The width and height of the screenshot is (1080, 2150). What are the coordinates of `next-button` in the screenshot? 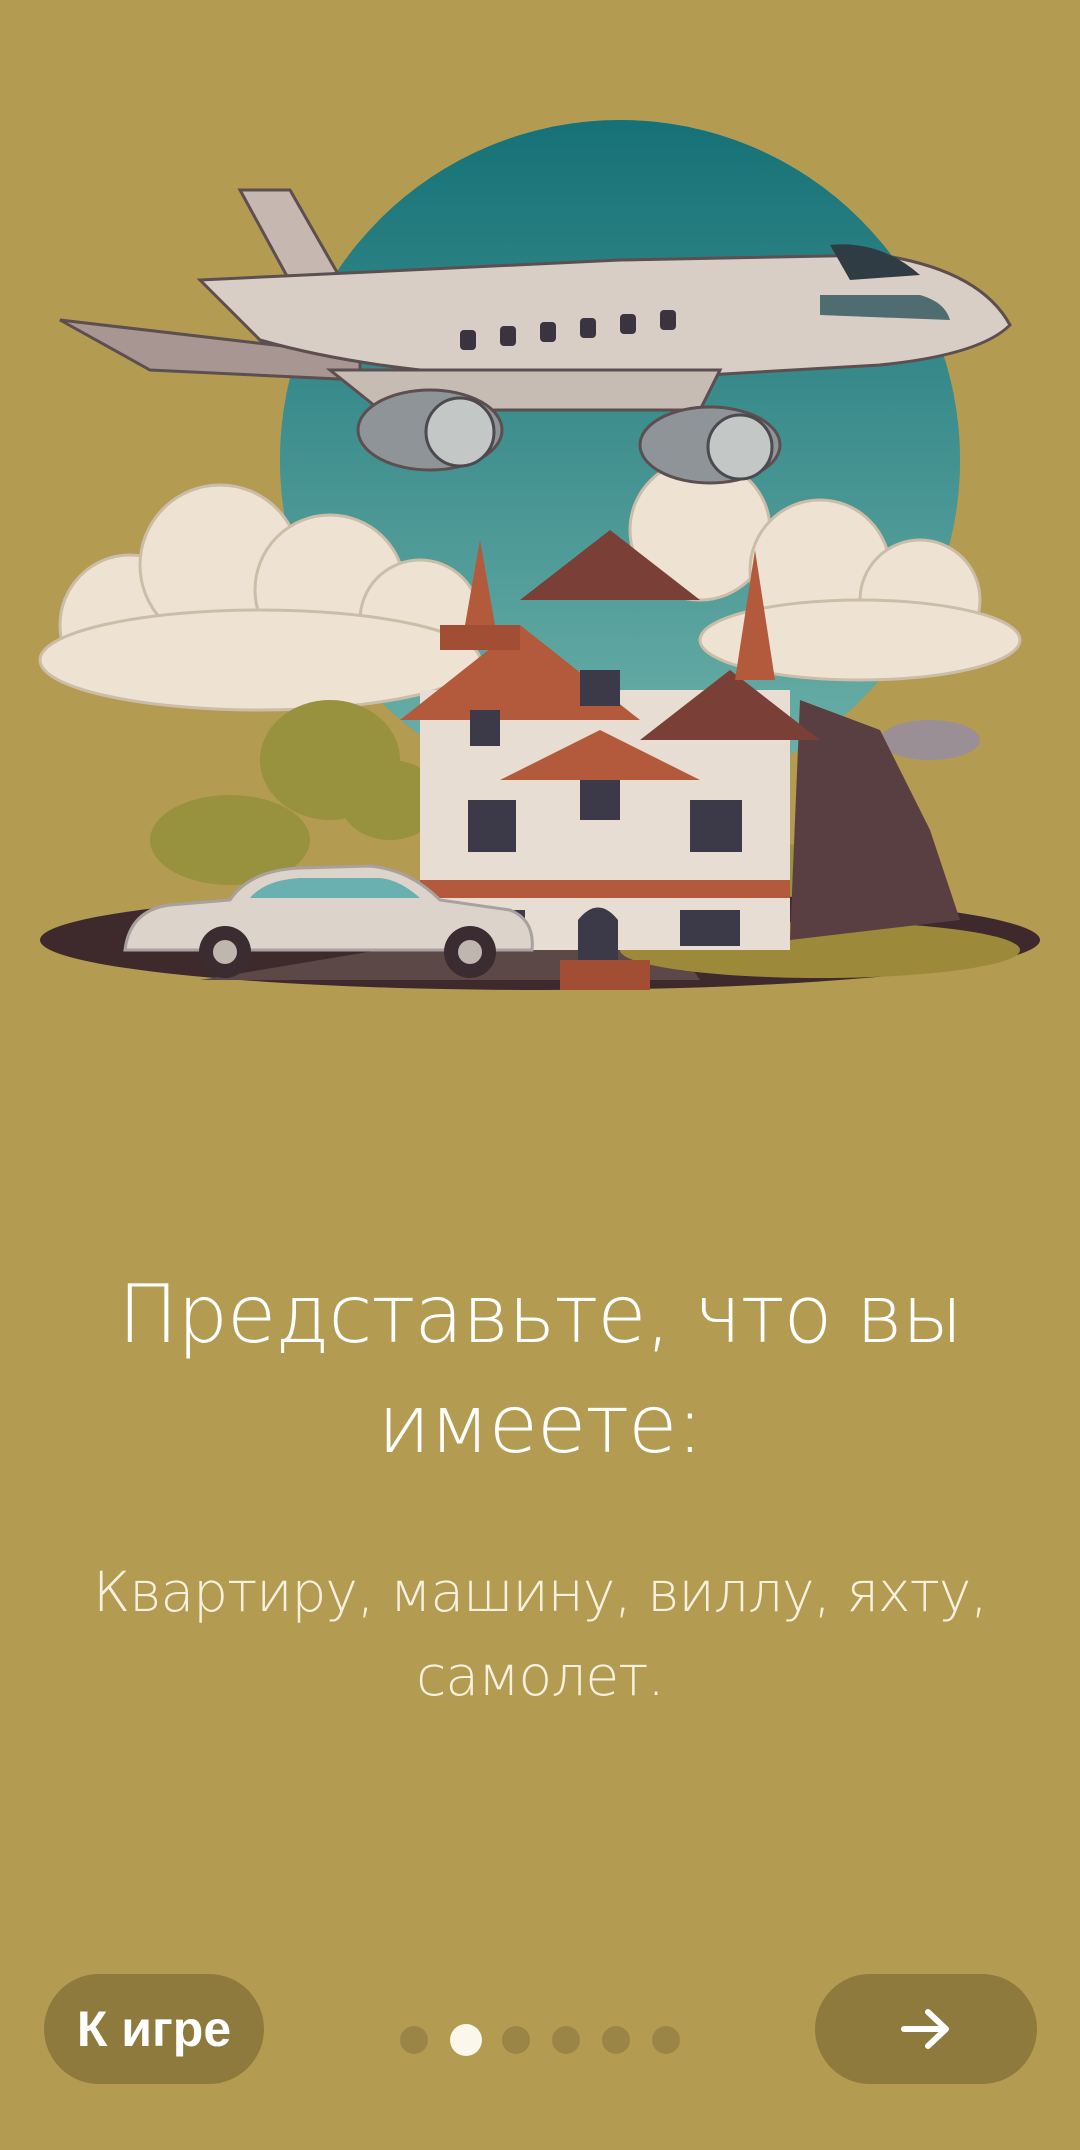 It's located at (926, 2029).